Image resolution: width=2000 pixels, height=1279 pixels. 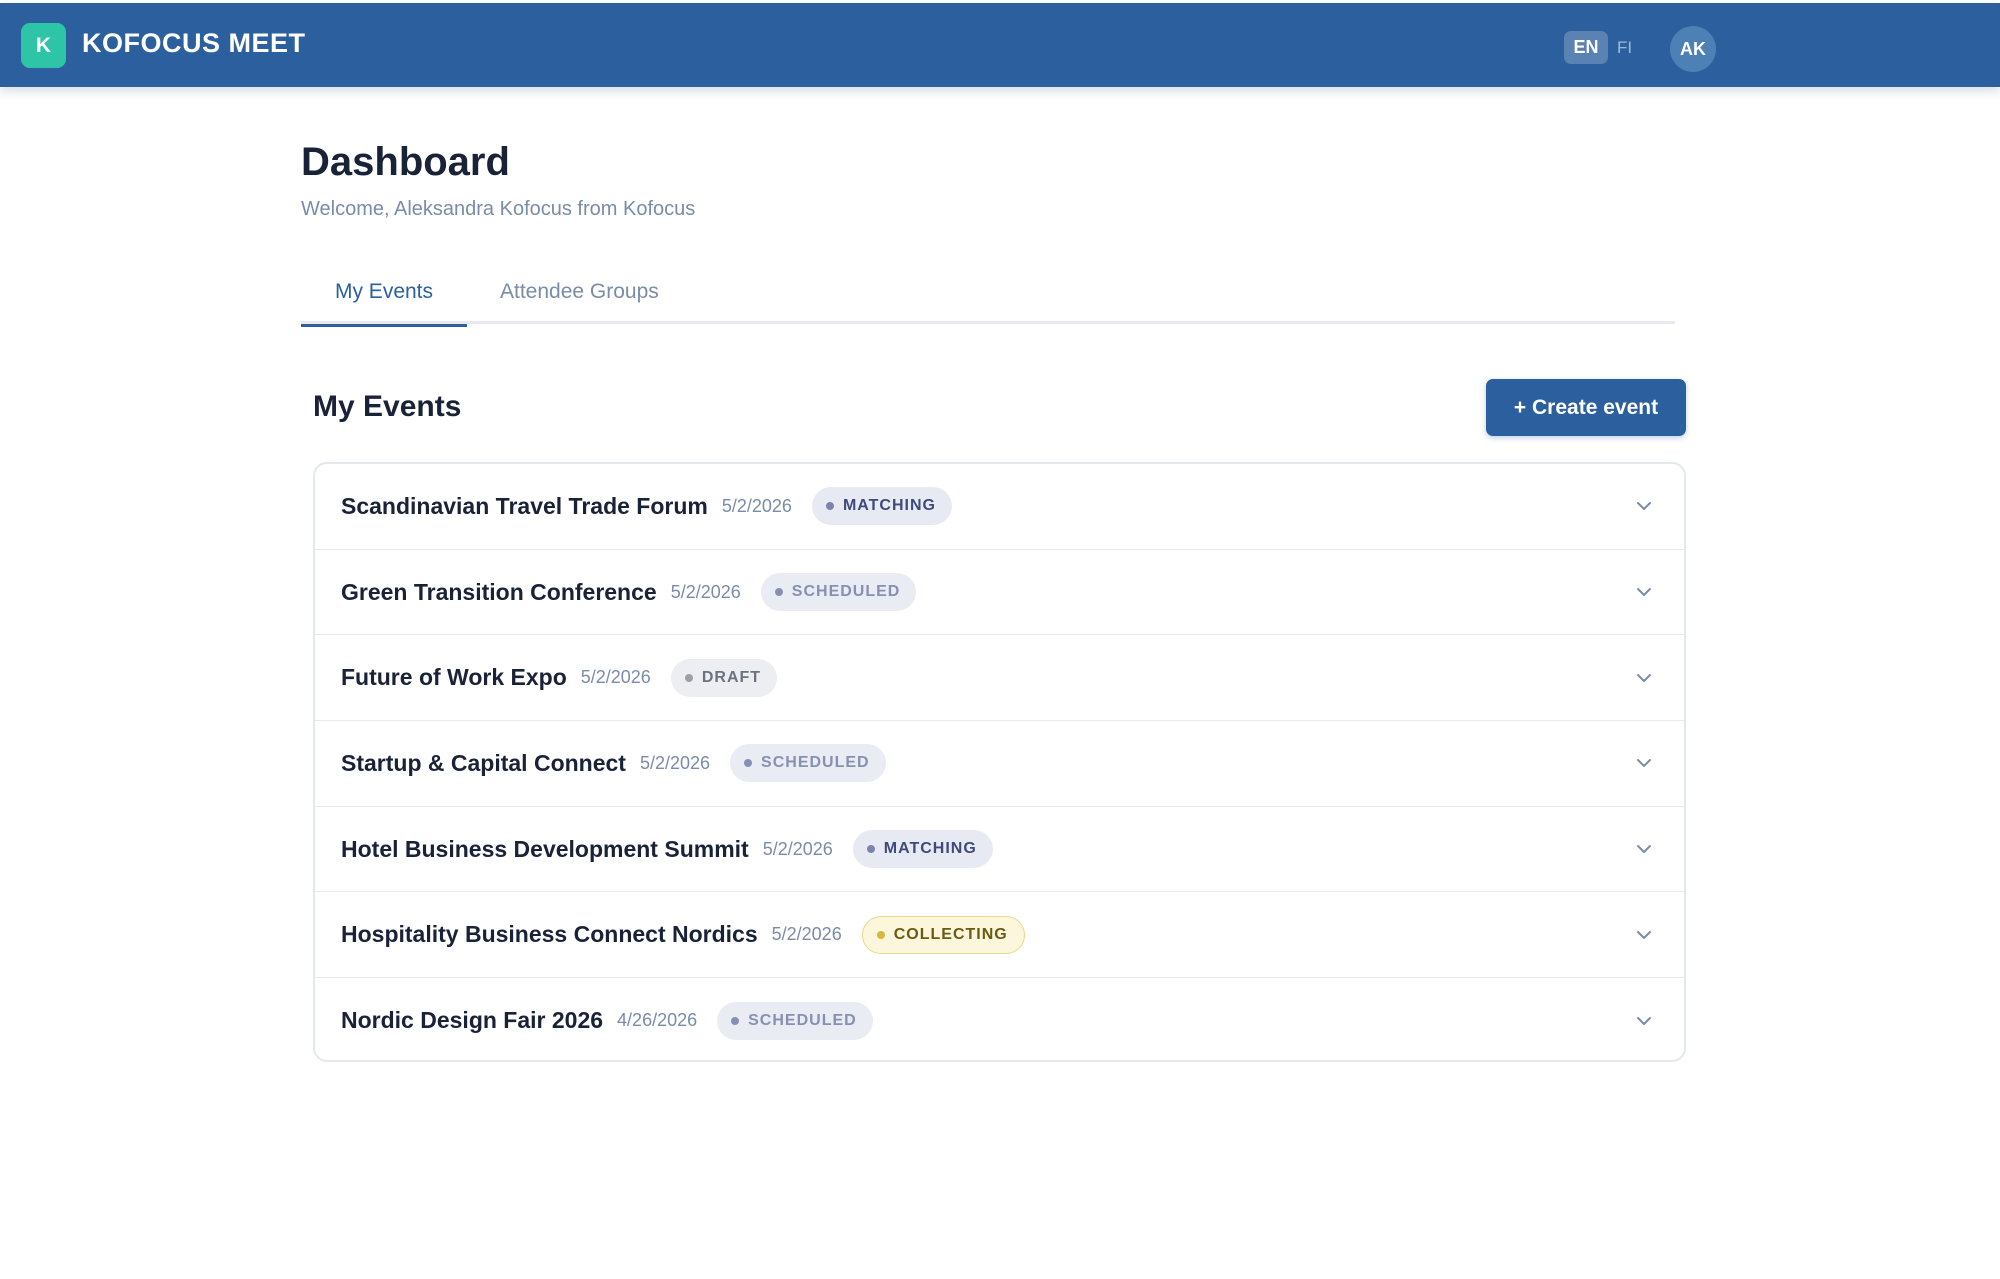 I want to click on event-name: Startup & Capital Connect, so click(x=483, y=762).